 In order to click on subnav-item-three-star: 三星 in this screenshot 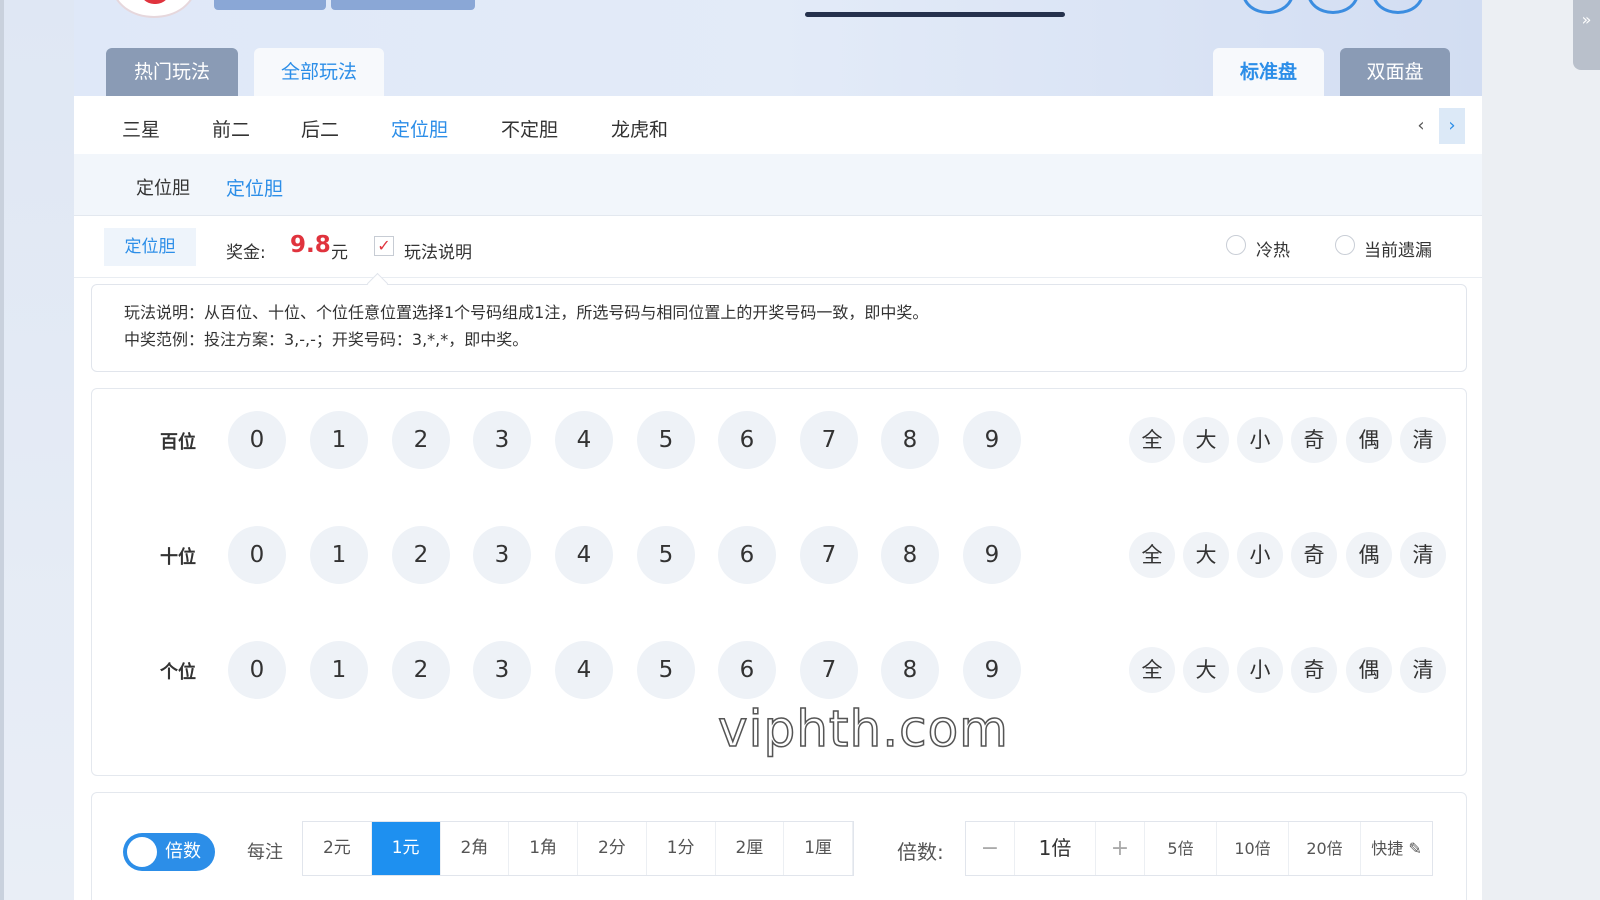, I will do `click(141, 128)`.